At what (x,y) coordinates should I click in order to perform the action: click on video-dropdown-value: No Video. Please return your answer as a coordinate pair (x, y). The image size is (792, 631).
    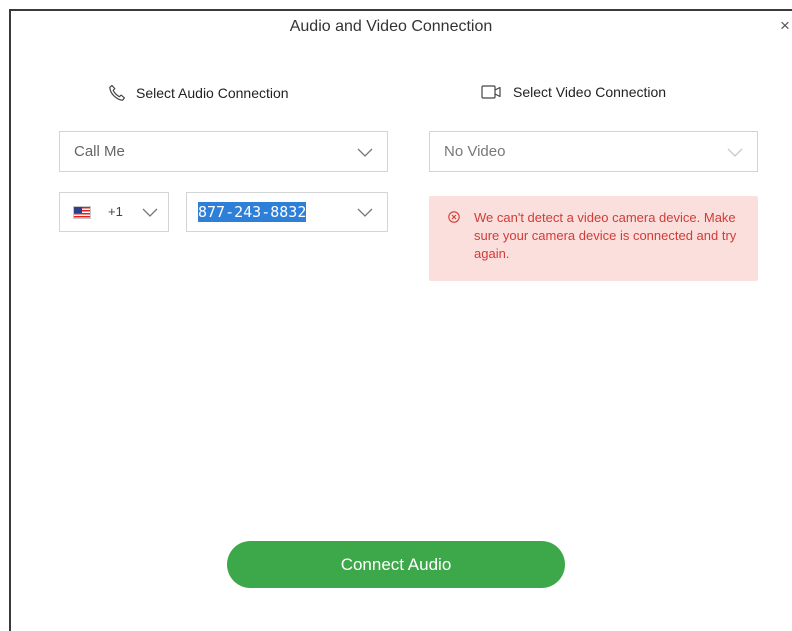
    Looking at the image, I should click on (475, 151).